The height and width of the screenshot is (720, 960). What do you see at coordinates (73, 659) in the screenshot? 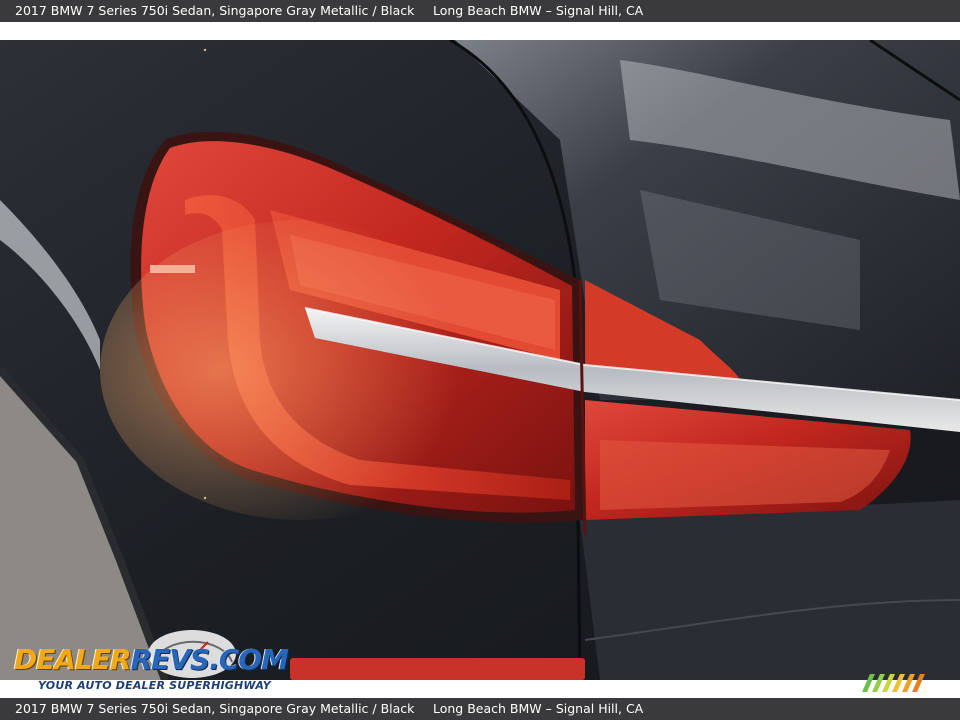
I see `watermark-brand-part1: DEALER` at bounding box center [73, 659].